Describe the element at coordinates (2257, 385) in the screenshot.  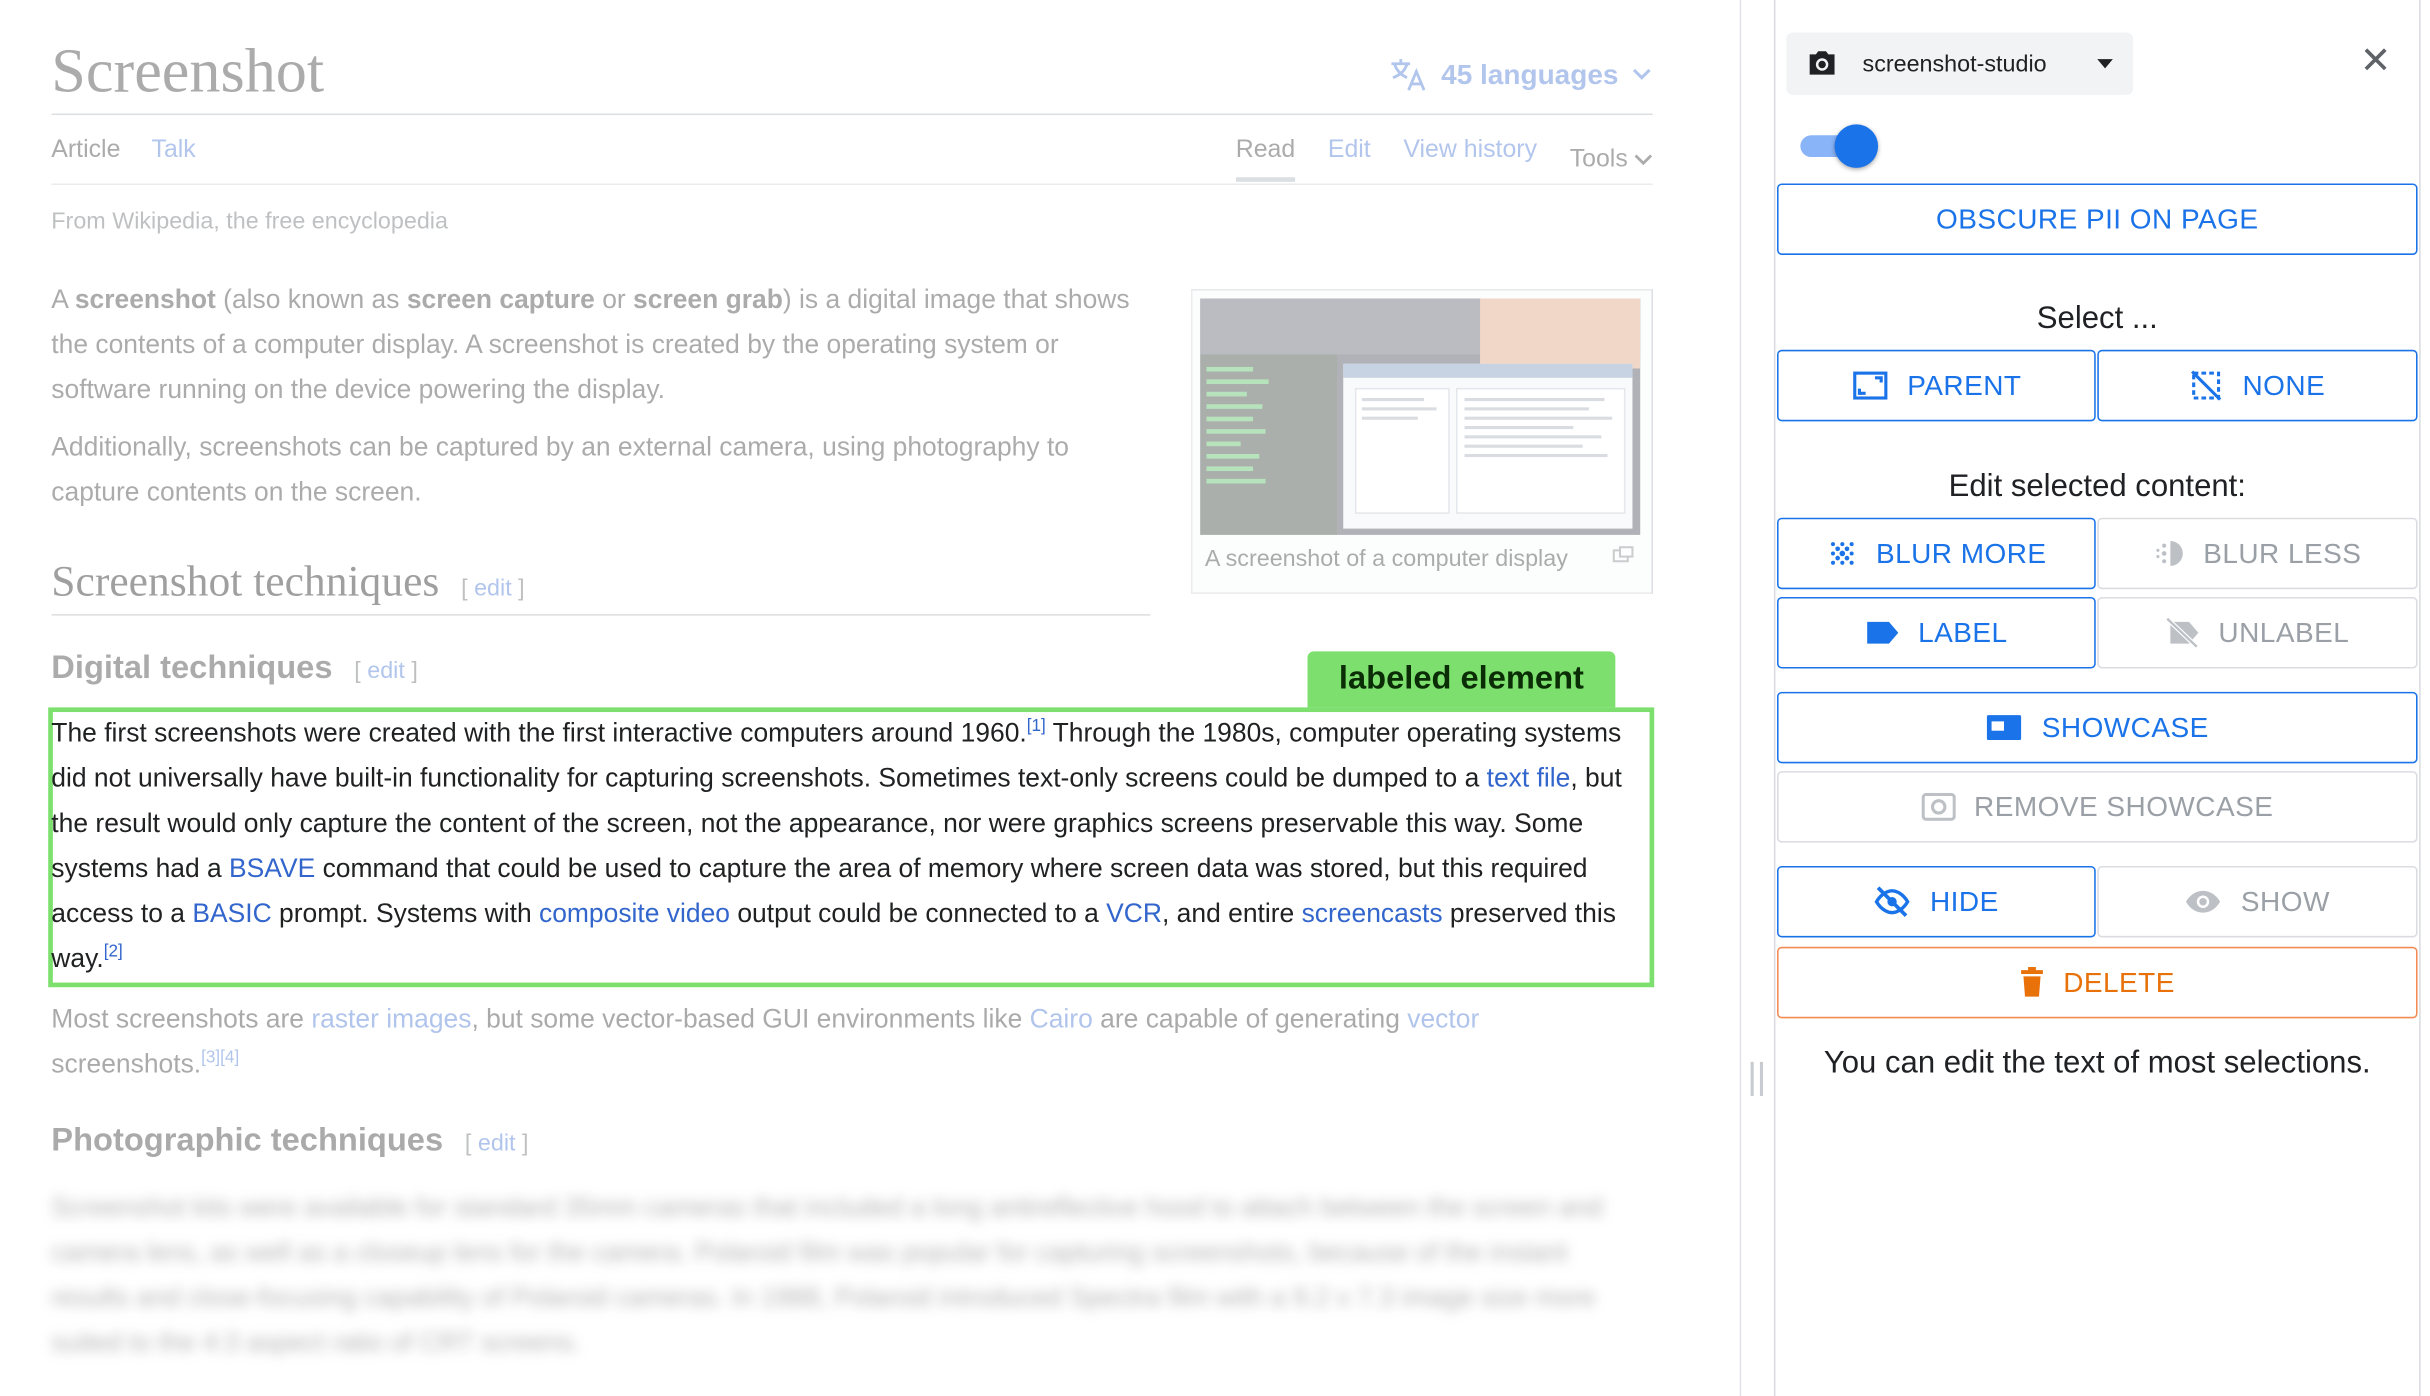
I see `select-none-button: NONE` at that location.